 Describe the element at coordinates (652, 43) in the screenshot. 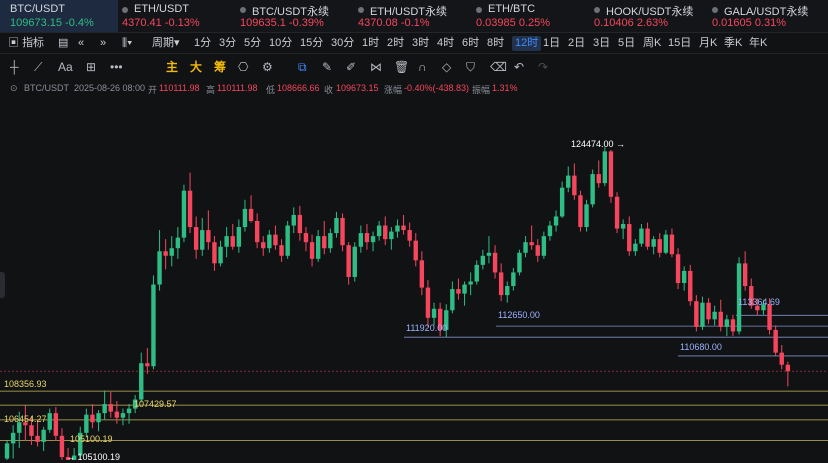

I see `interval-option: 周K` at that location.